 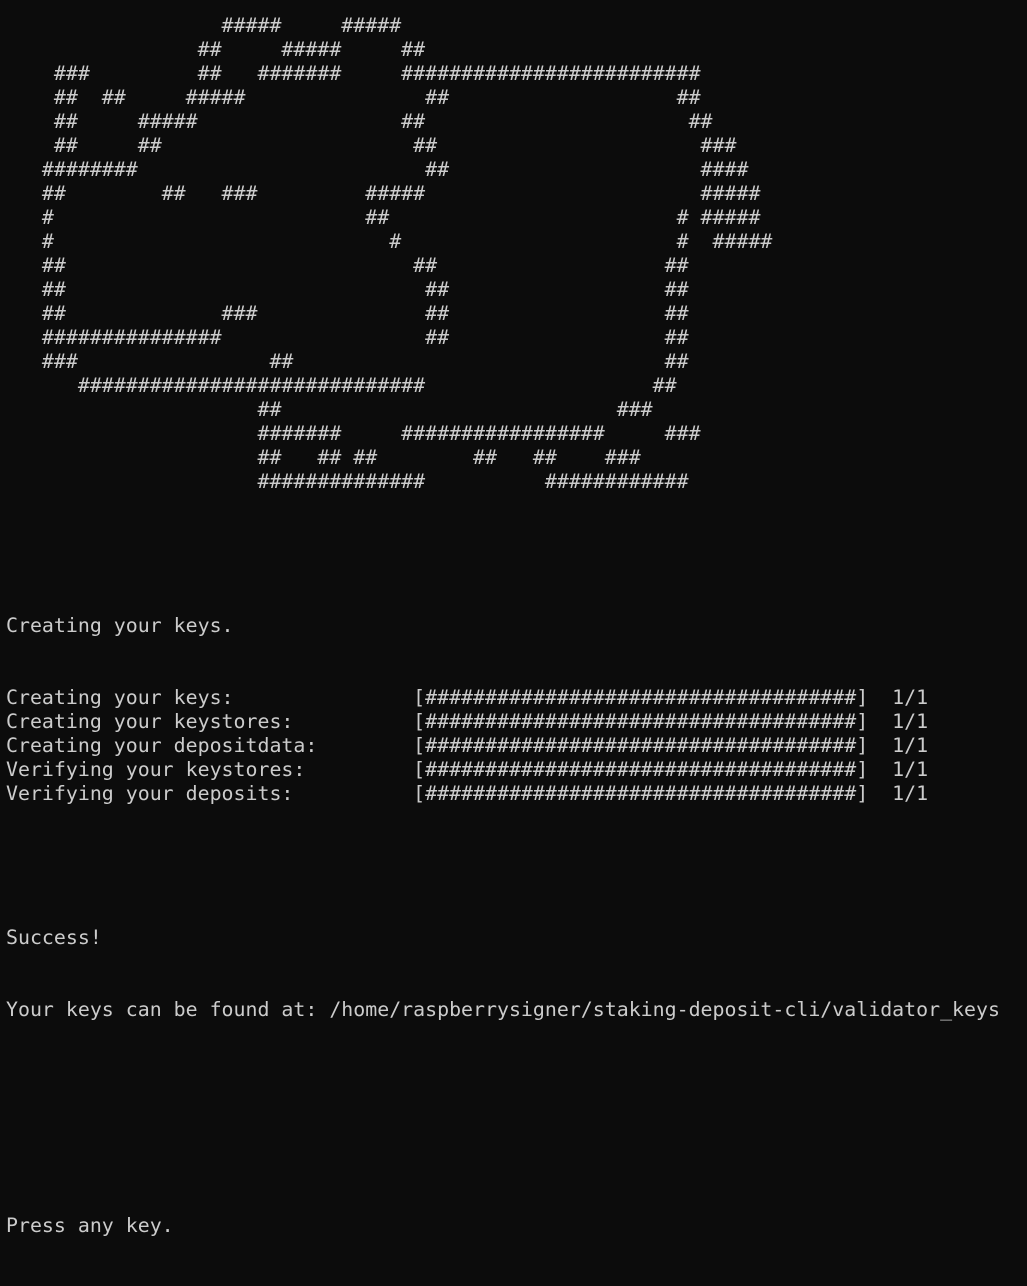 I want to click on ascii-art-line: ######## ## ####, so click(x=377, y=169).